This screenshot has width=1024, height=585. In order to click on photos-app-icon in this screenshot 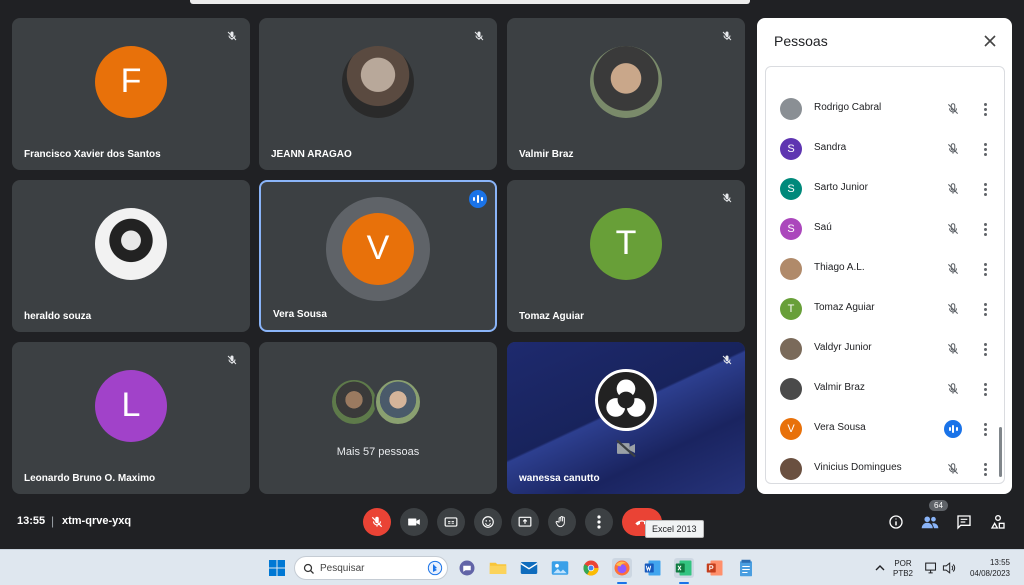, I will do `click(560, 568)`.